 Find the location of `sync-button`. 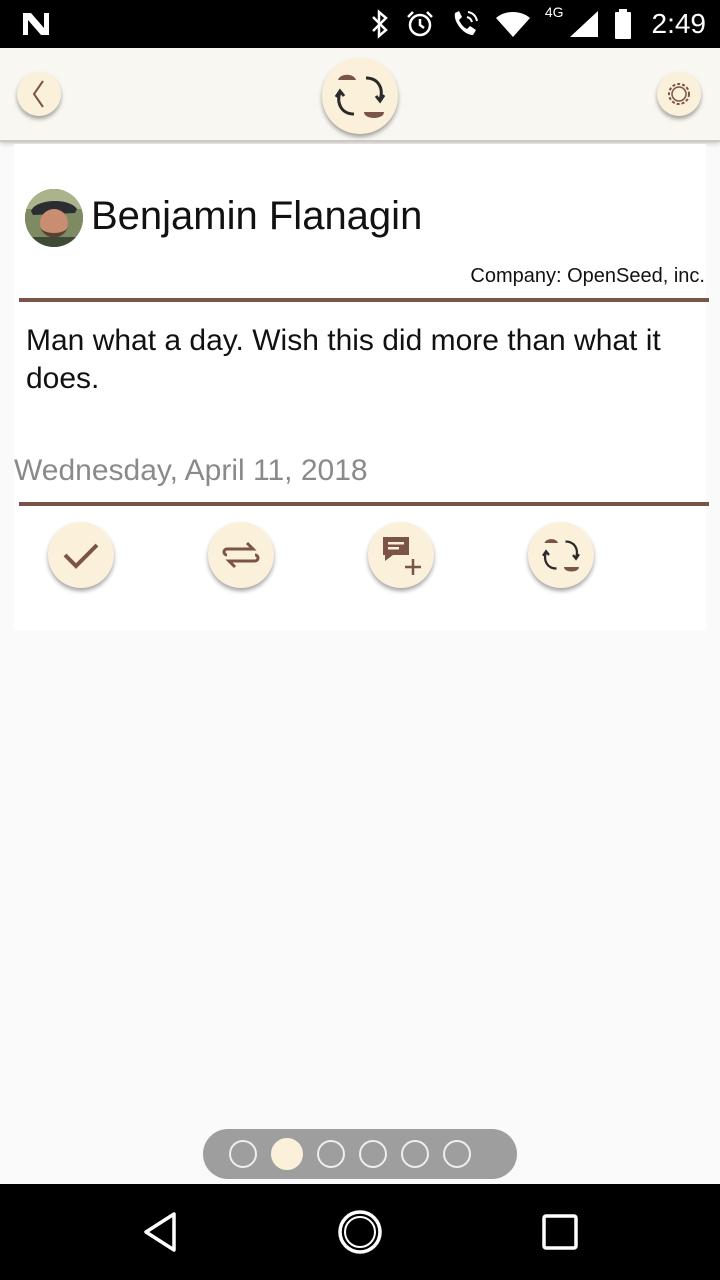

sync-button is located at coordinates (561, 555).